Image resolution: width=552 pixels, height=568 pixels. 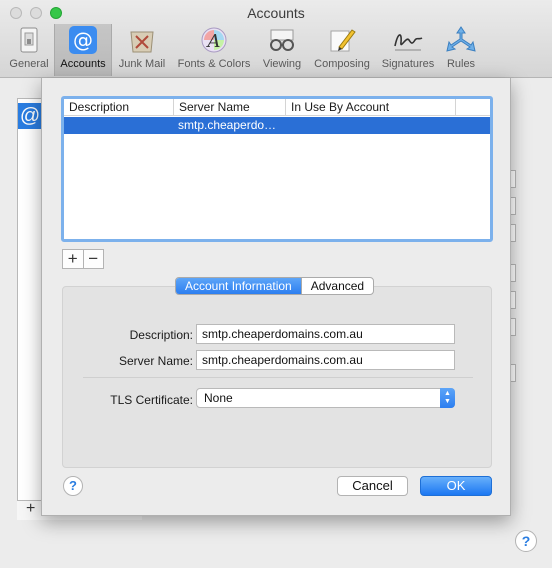 I want to click on server-name-field: smtp.cheaperdomains.com.au, so click(x=325, y=360).